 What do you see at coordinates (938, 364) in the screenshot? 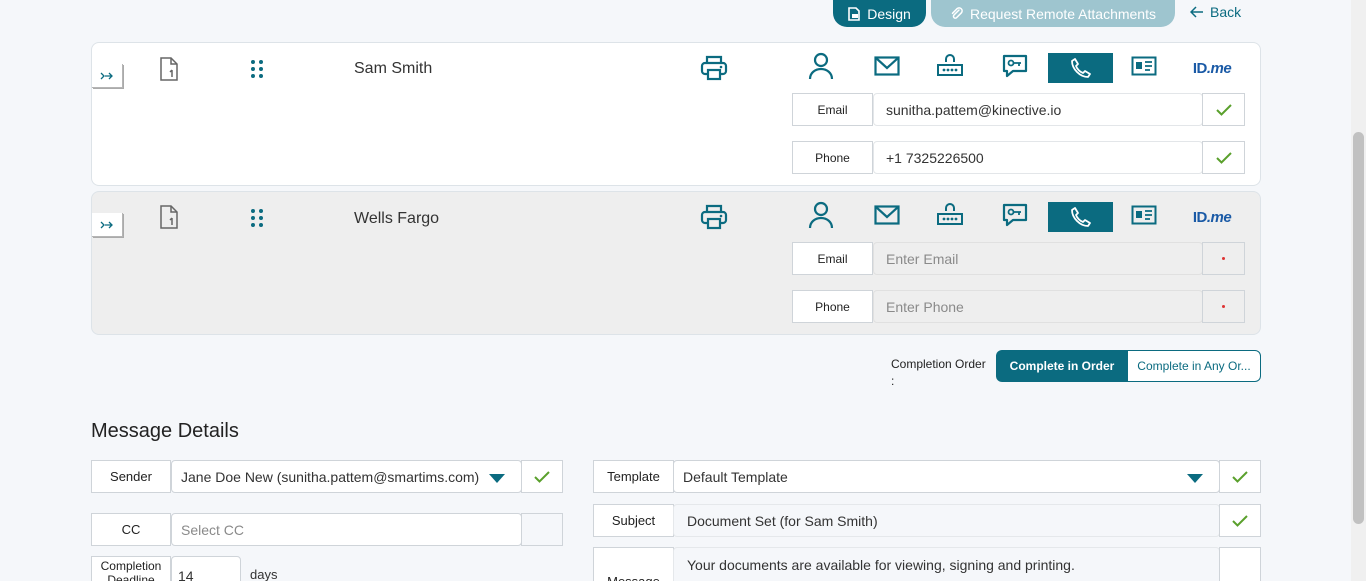
I see `completion-order-text: Completion Order` at bounding box center [938, 364].